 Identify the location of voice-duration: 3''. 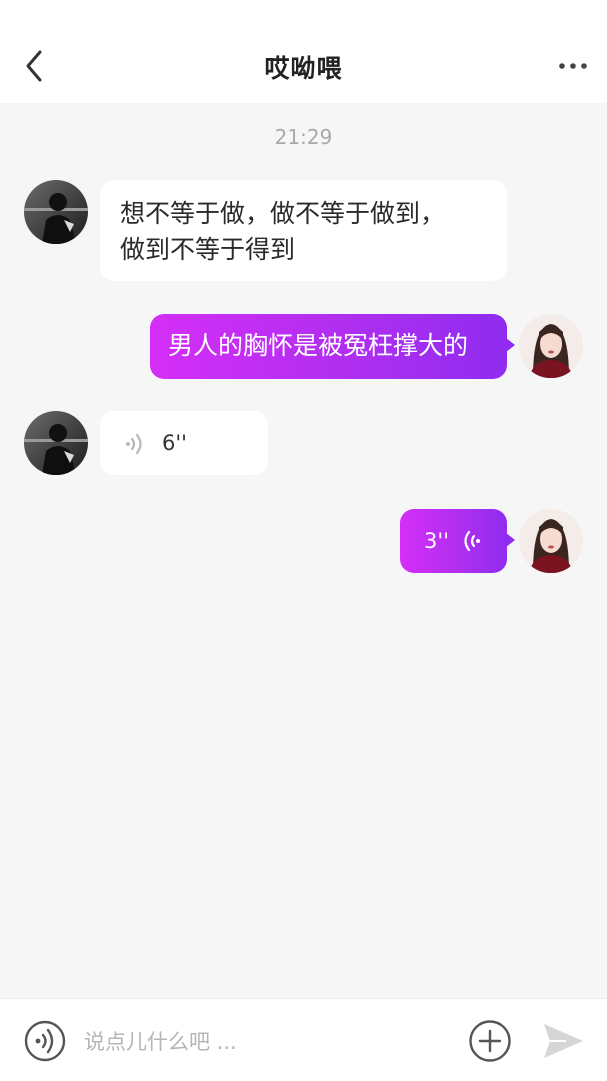
(436, 541).